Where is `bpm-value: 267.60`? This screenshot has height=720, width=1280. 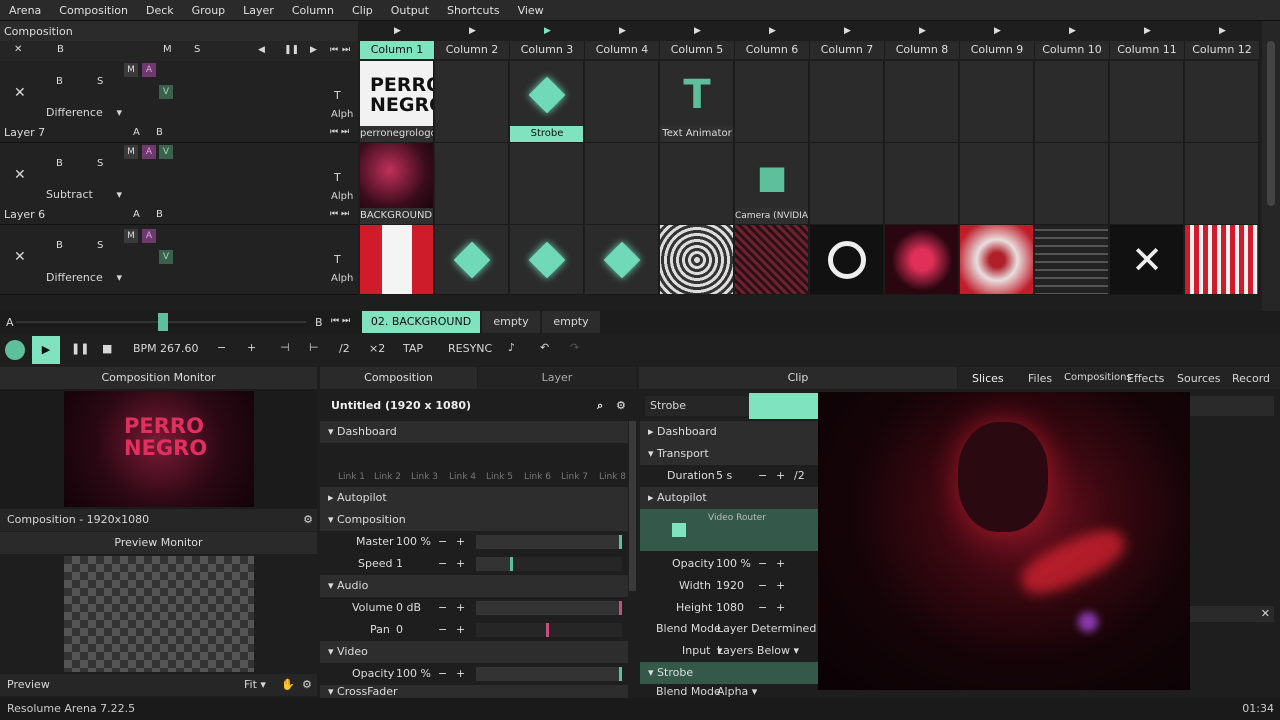 bpm-value: 267.60 is located at coordinates (179, 348).